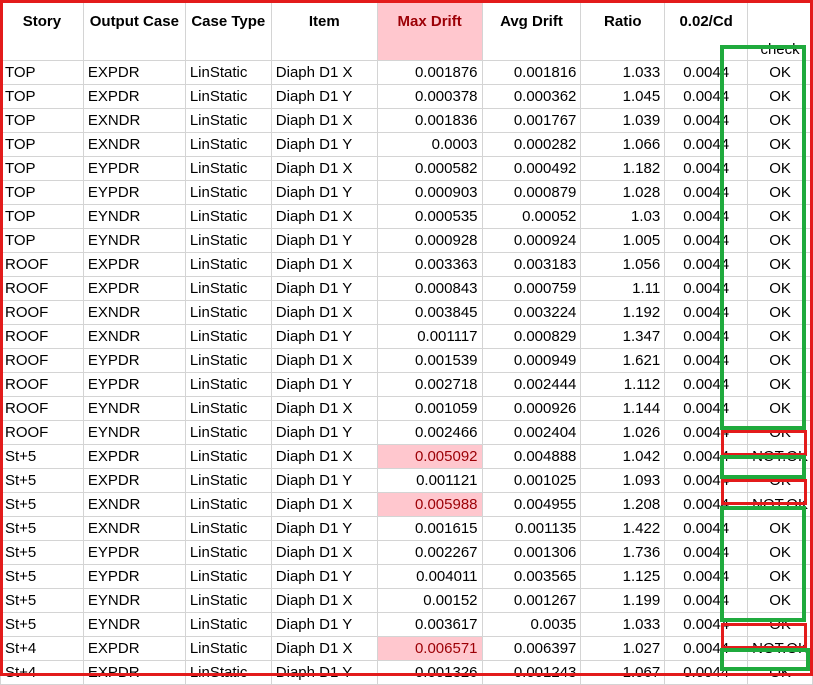  I want to click on cell-ratio: 1.736, so click(623, 552).